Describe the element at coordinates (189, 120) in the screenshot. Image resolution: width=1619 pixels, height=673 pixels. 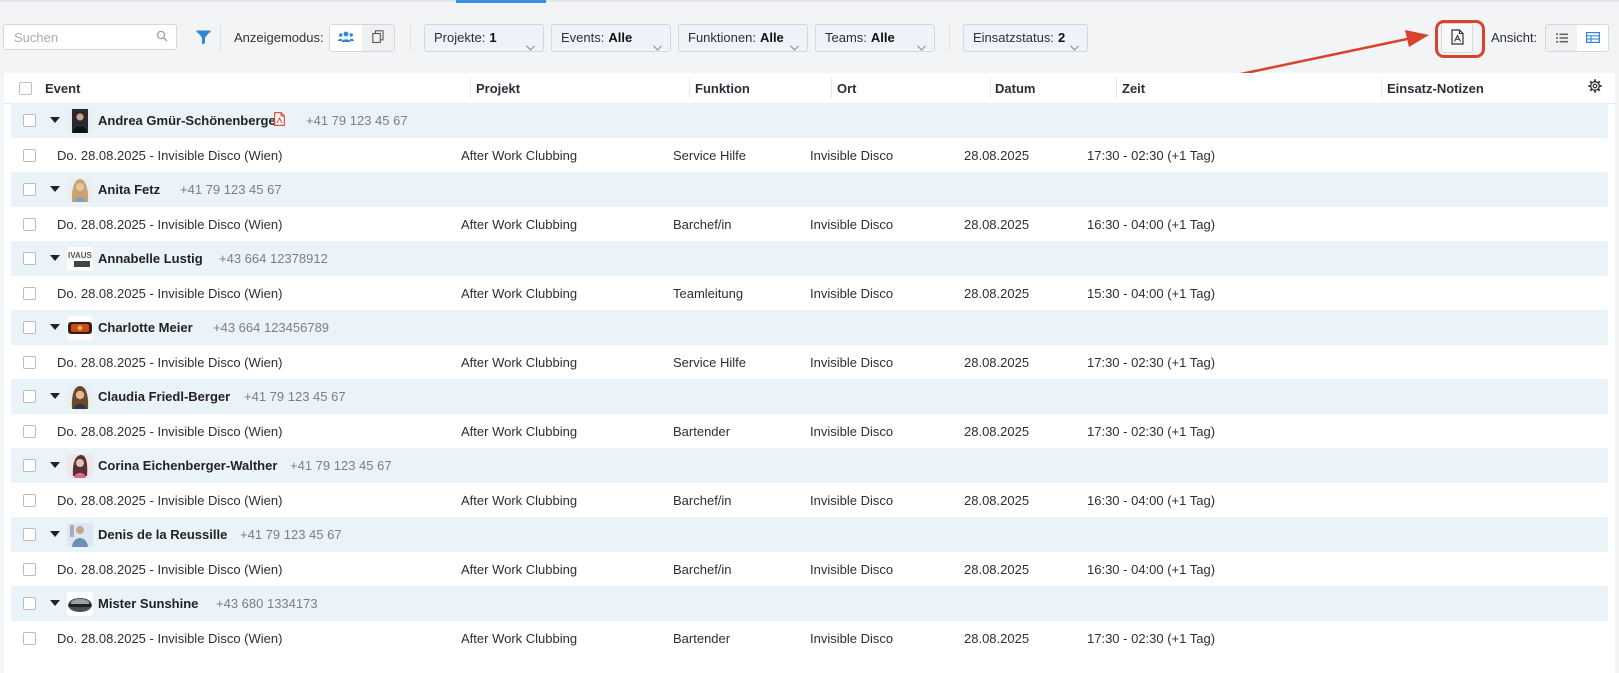
I see `person-name: Andrea Gmür-Schönenberger` at that location.